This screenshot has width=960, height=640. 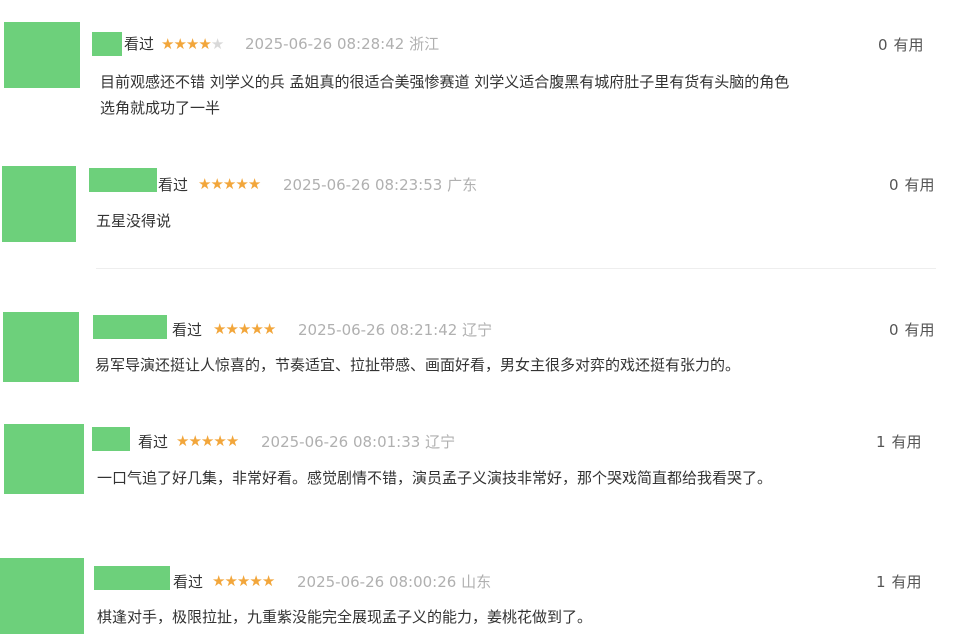 What do you see at coordinates (358, 442) in the screenshot?
I see `comment-time: 2025-06-26 08:01:33 辽宁` at bounding box center [358, 442].